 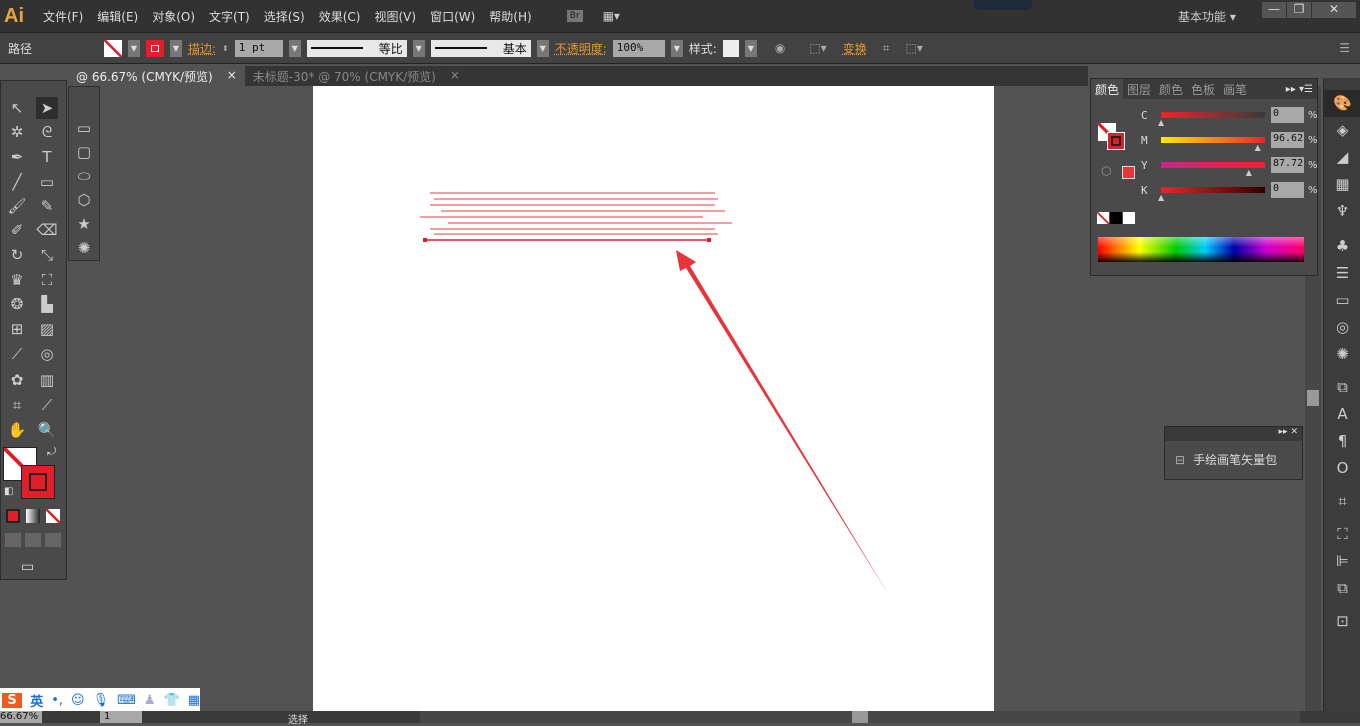 What do you see at coordinates (126, 700) in the screenshot?
I see `keyboard-icon: ⌨` at bounding box center [126, 700].